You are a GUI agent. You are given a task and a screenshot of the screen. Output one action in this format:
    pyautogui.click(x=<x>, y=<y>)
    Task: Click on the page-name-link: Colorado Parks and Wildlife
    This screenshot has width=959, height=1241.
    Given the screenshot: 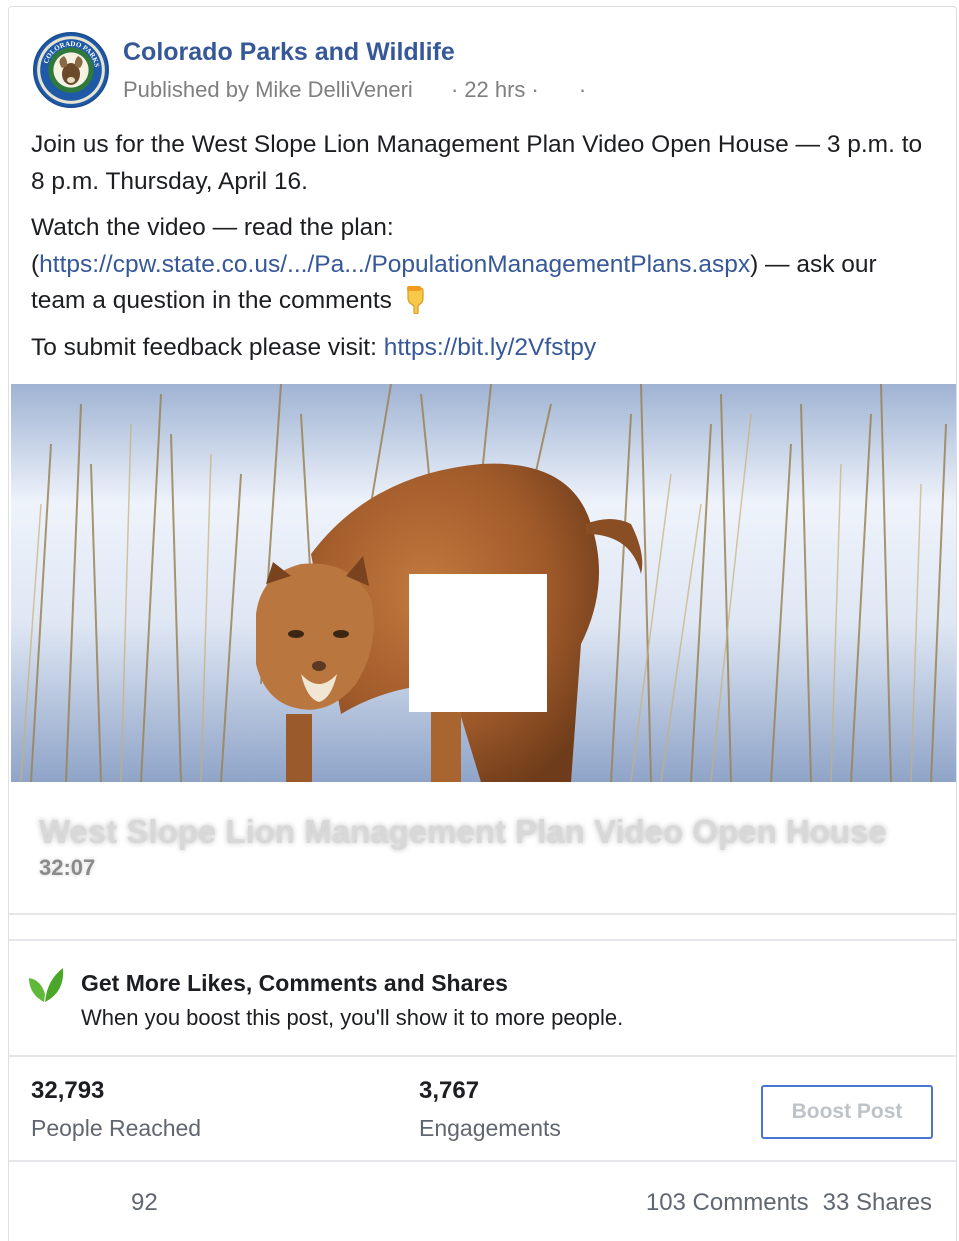 What is the action you would take?
    pyautogui.click(x=289, y=52)
    